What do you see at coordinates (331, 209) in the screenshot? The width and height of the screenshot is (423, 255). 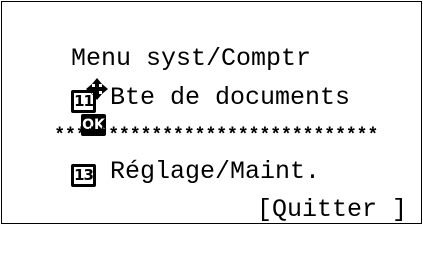 I see `exit-softkey-label: [Quitter ]` at bounding box center [331, 209].